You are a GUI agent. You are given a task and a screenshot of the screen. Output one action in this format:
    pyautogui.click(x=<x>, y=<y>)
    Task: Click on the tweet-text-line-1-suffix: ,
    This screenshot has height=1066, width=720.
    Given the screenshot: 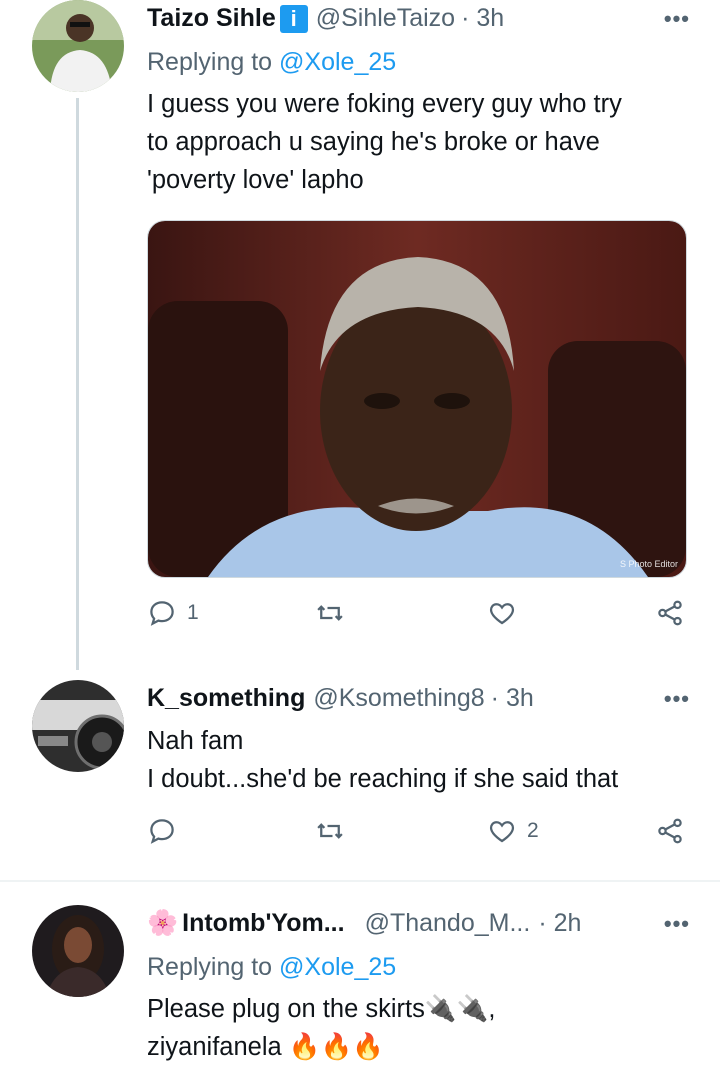 What is the action you would take?
    pyautogui.click(x=492, y=1009)
    